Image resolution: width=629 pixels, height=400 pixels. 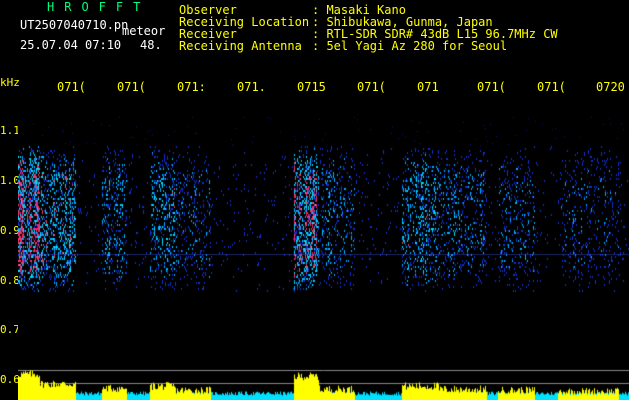 What do you see at coordinates (10, 329) in the screenshot?
I see `freq-tick-label: 0.7` at bounding box center [10, 329].